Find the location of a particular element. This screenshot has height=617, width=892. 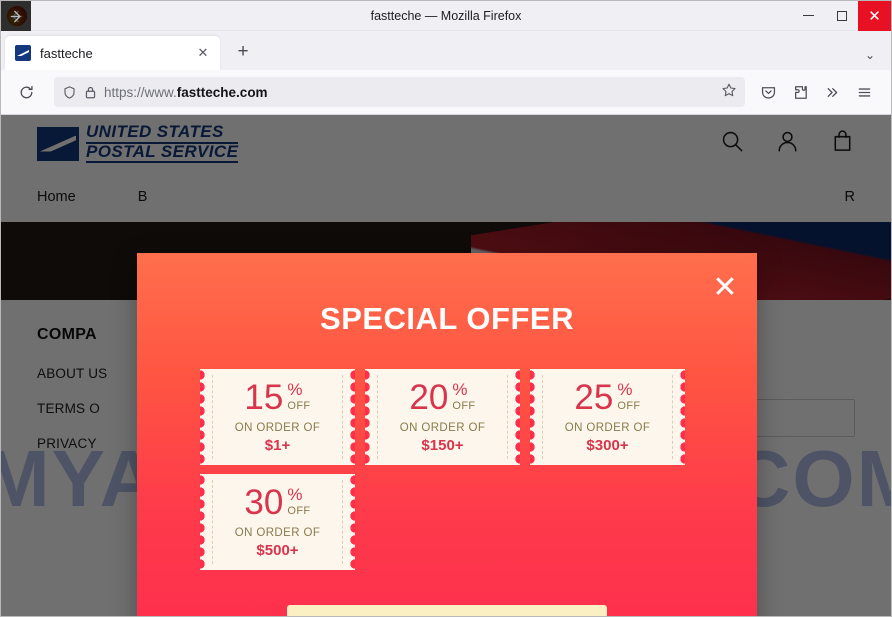

new-tab-button: + is located at coordinates (243, 52).